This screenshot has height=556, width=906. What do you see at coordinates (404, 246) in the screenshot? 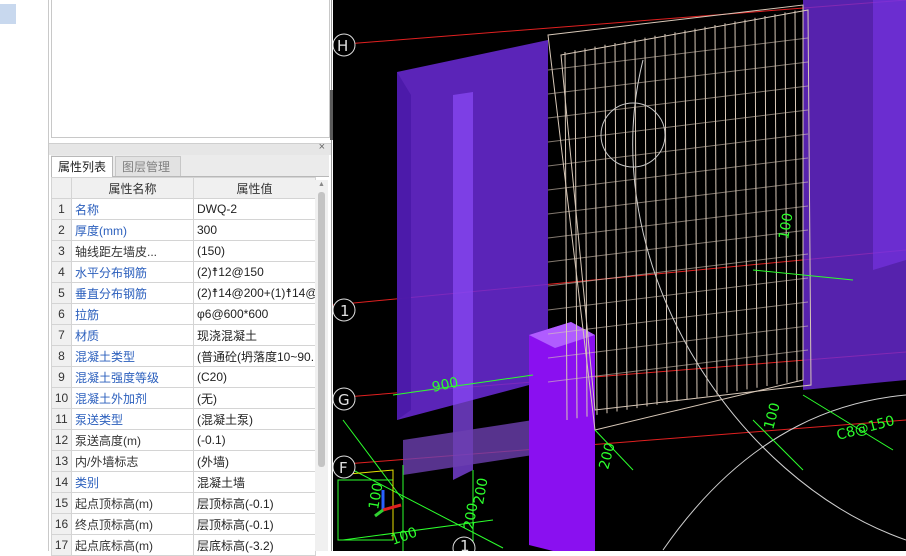
I see `wall-left-edge` at bounding box center [404, 246].